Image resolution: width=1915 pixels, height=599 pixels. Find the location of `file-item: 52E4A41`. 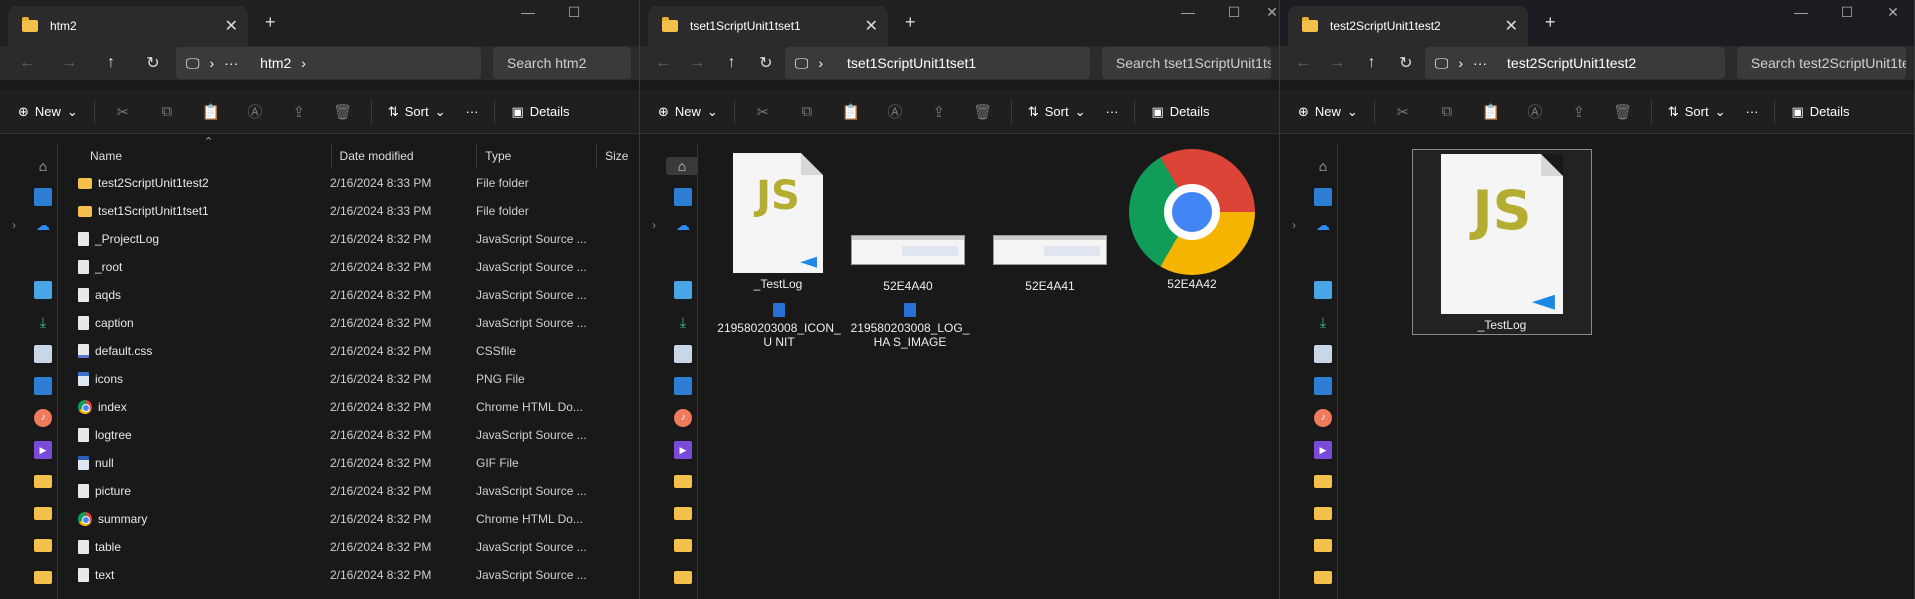

file-item: 52E4A41 is located at coordinates (1050, 264).